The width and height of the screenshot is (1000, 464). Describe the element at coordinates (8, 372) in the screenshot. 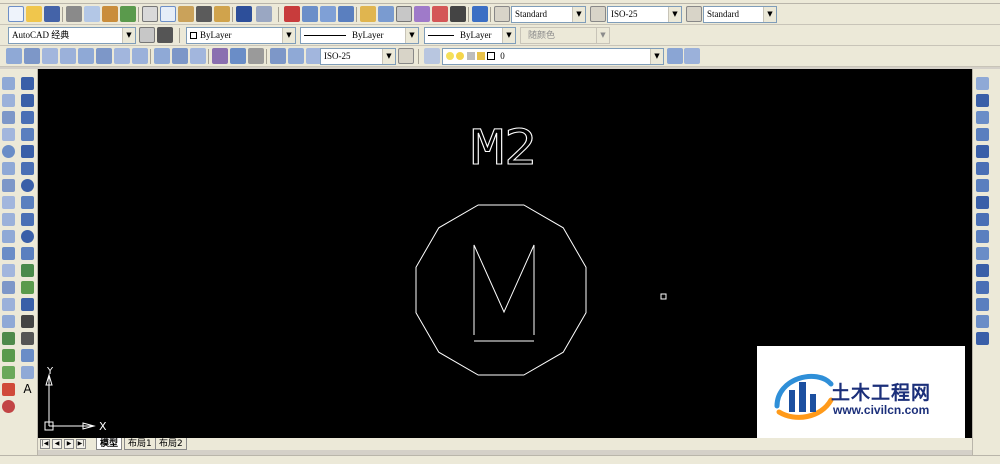

I see `intersect-icon` at that location.